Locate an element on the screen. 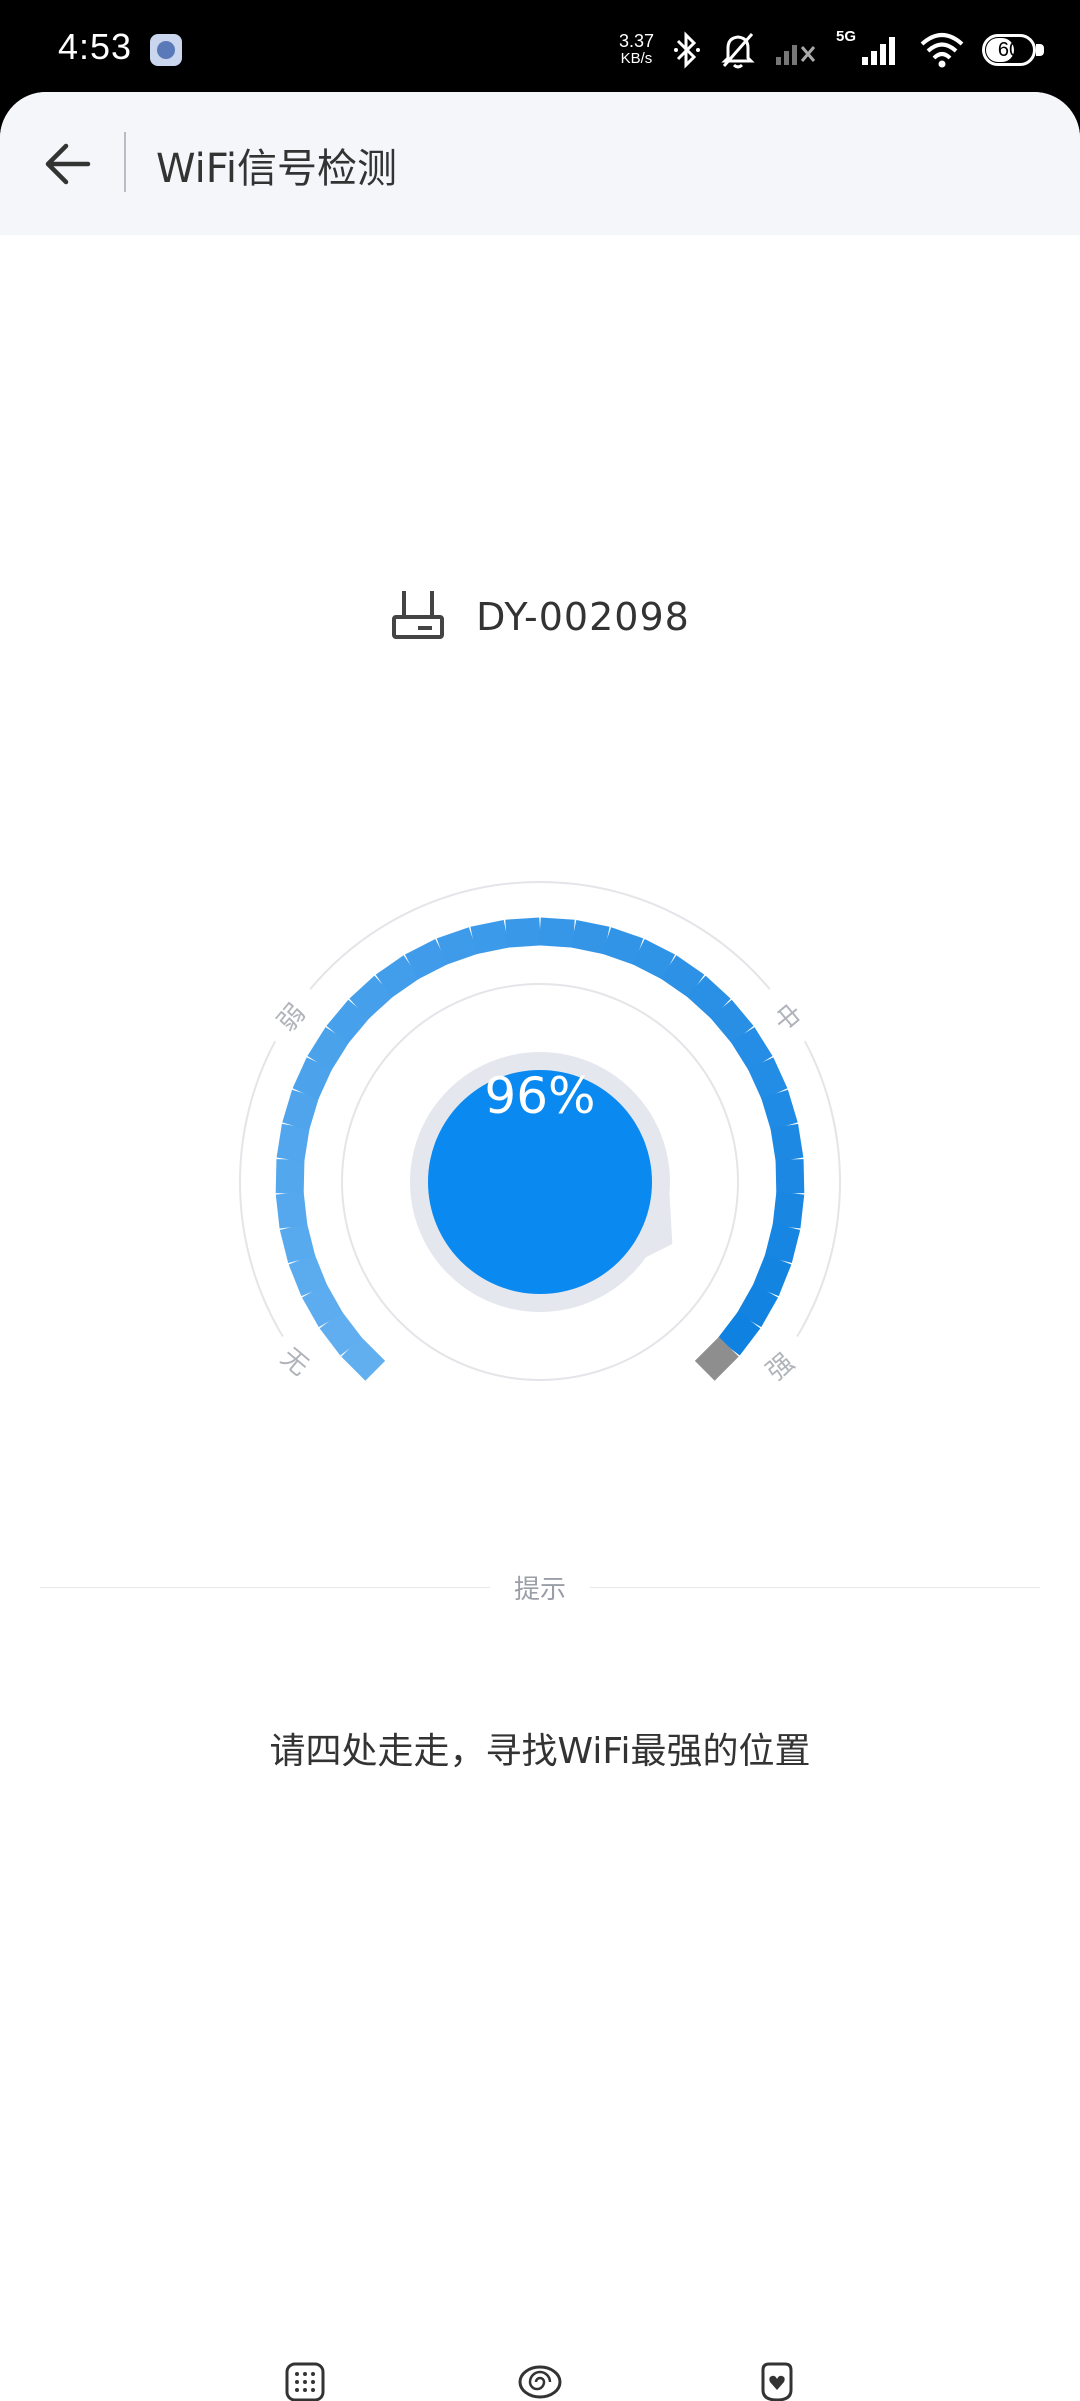  app-notification-icon is located at coordinates (166, 50).